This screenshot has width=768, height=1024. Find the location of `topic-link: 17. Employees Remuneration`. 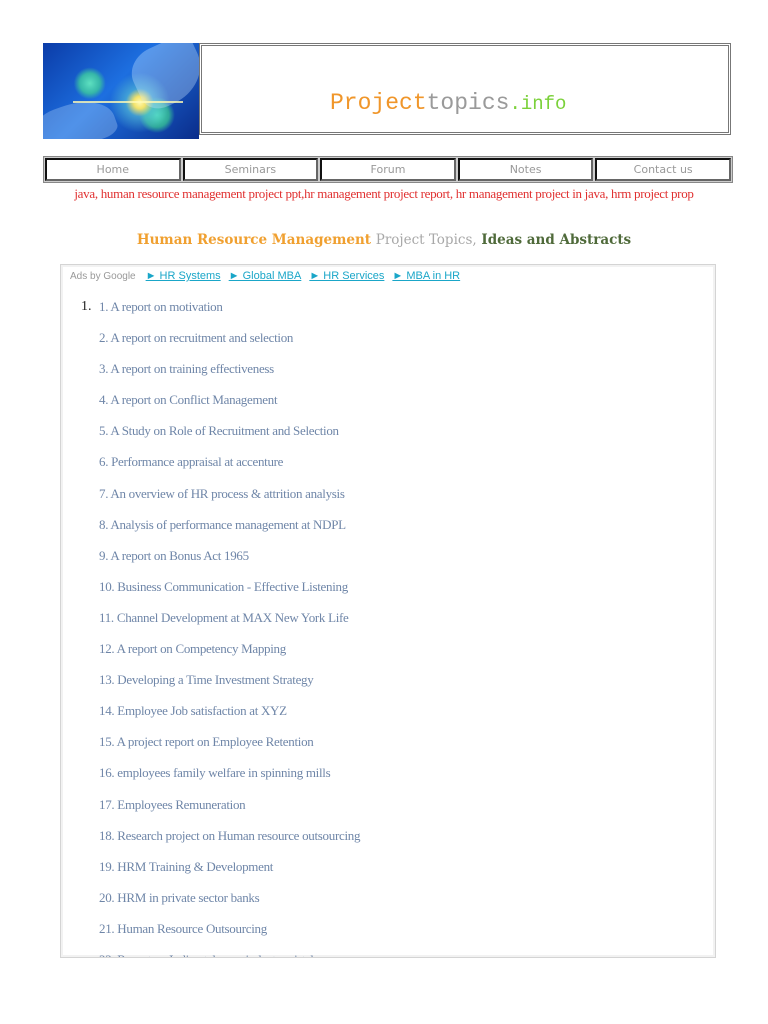

topic-link: 17. Employees Remuneration is located at coordinates (229, 812).